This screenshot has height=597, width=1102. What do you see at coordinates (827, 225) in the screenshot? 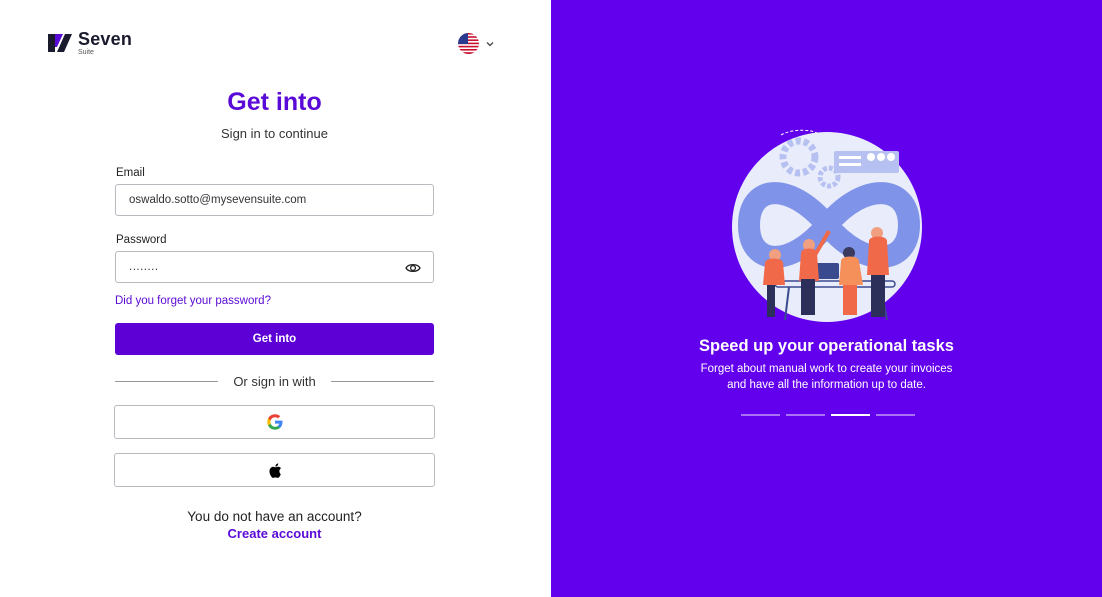
I see `team-collaboration-illustration` at bounding box center [827, 225].